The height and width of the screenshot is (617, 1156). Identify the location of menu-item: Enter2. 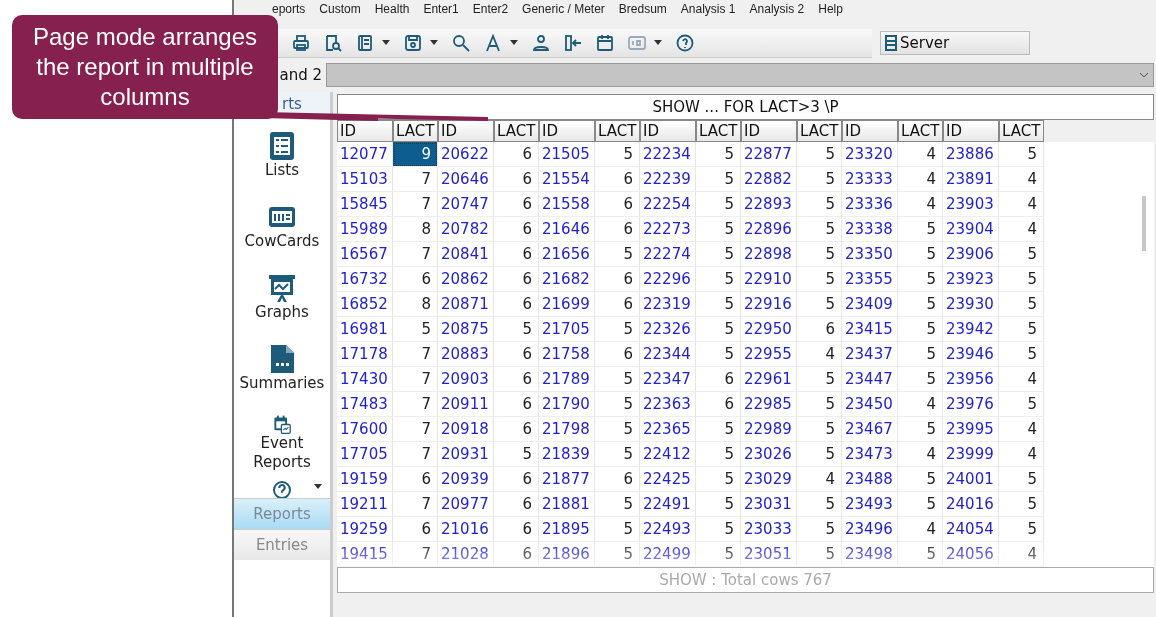
(490, 9).